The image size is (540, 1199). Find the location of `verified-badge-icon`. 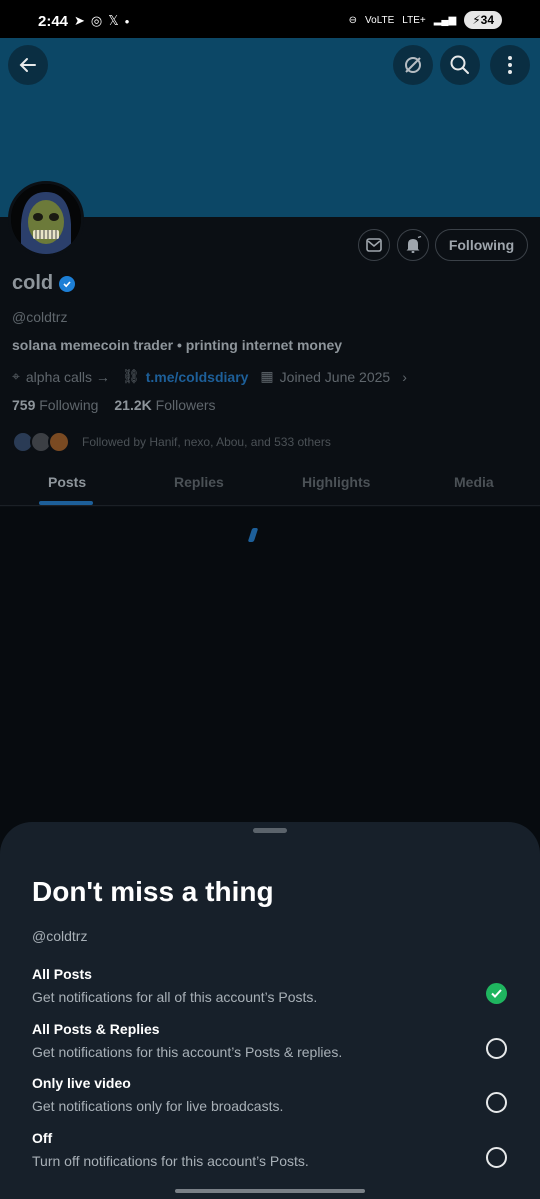

verified-badge-icon is located at coordinates (67, 283).